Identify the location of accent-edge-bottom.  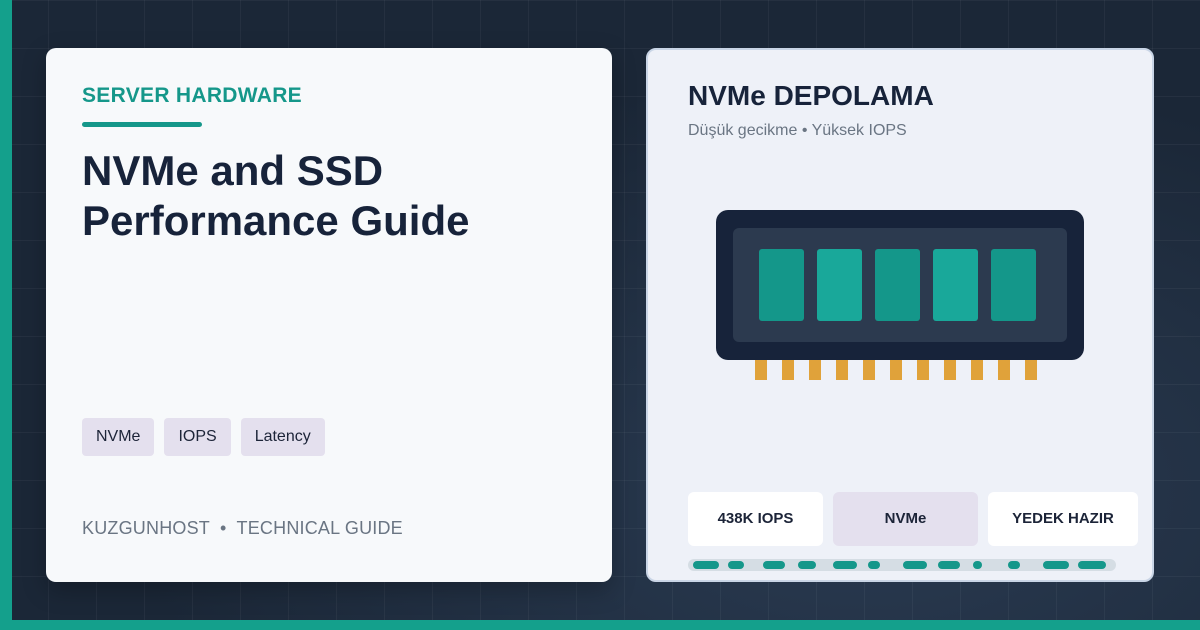
(600, 625).